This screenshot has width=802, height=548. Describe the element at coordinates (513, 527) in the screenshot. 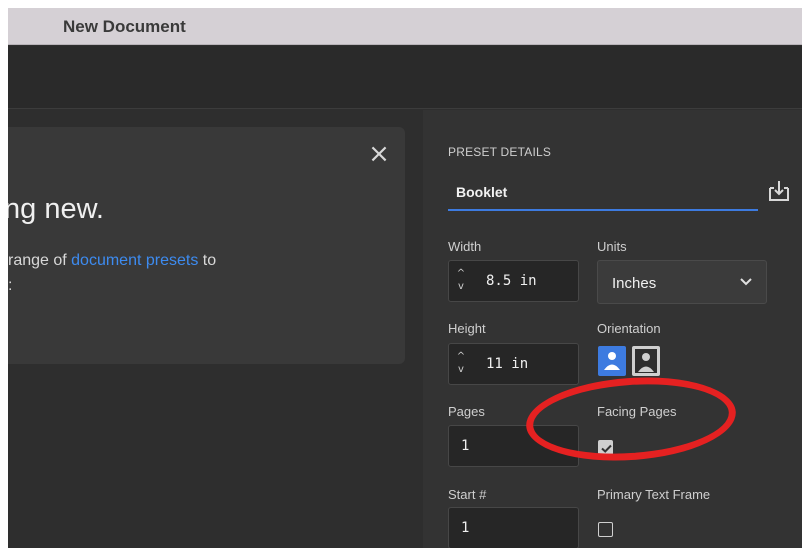

I see `start-number-input: 1` at that location.